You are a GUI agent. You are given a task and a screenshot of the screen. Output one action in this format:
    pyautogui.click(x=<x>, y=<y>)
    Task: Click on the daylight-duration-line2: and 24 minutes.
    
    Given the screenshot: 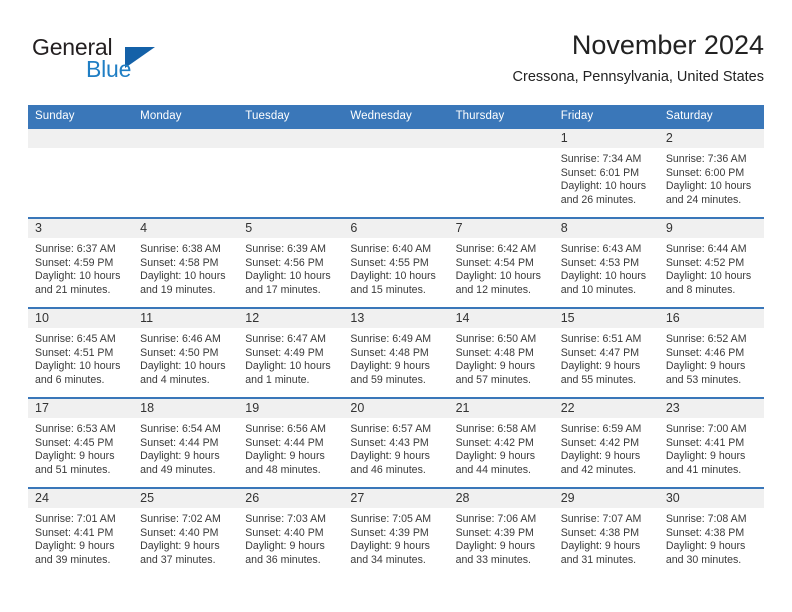 What is the action you would take?
    pyautogui.click(x=703, y=199)
    